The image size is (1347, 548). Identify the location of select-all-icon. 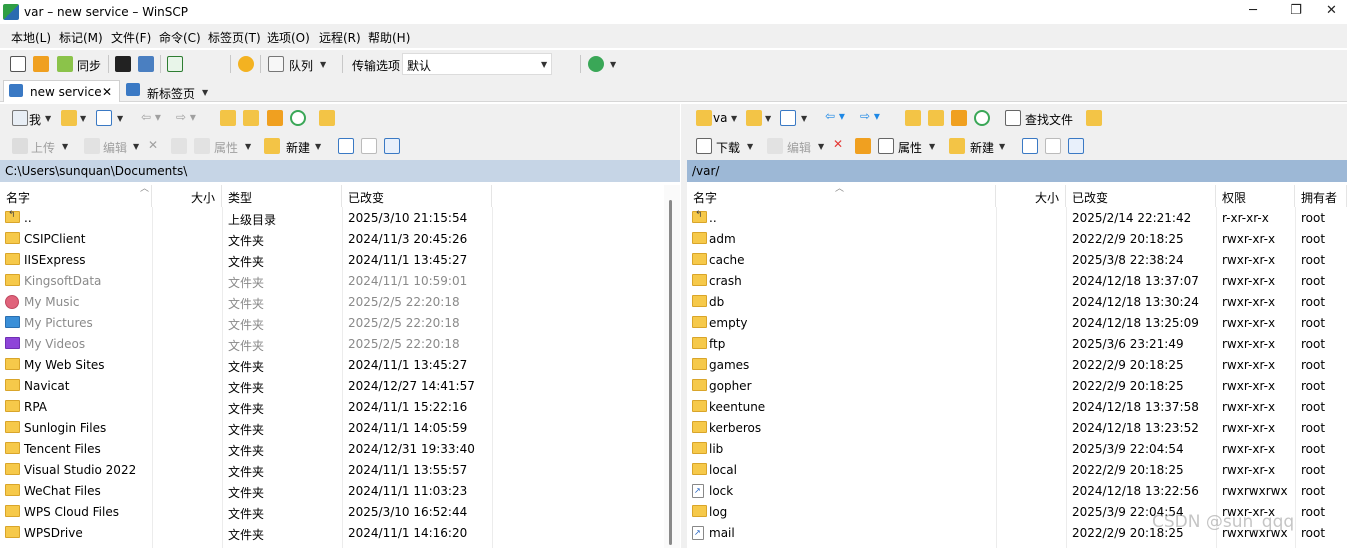
(346, 146).